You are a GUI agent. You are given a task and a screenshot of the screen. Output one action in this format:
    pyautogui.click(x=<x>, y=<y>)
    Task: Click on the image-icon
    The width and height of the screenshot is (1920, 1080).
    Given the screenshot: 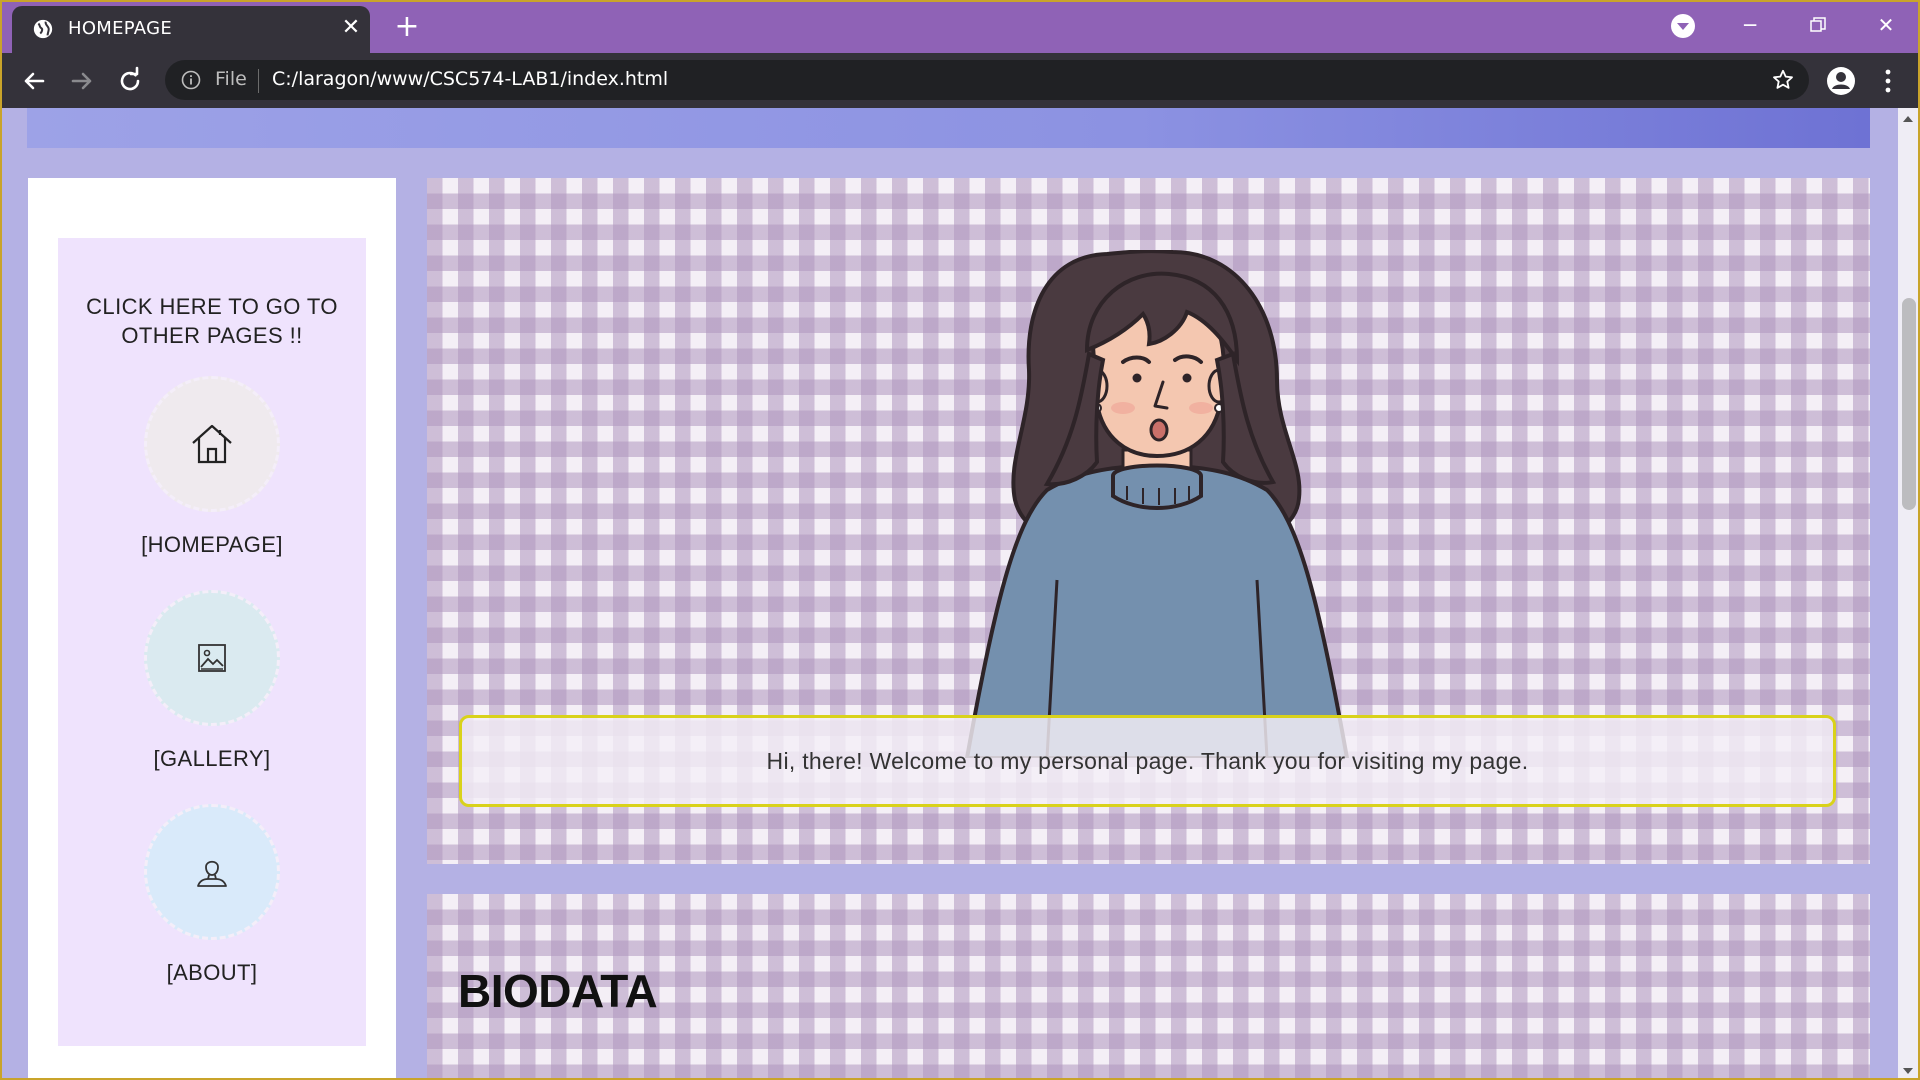 What is the action you would take?
    pyautogui.click(x=212, y=658)
    